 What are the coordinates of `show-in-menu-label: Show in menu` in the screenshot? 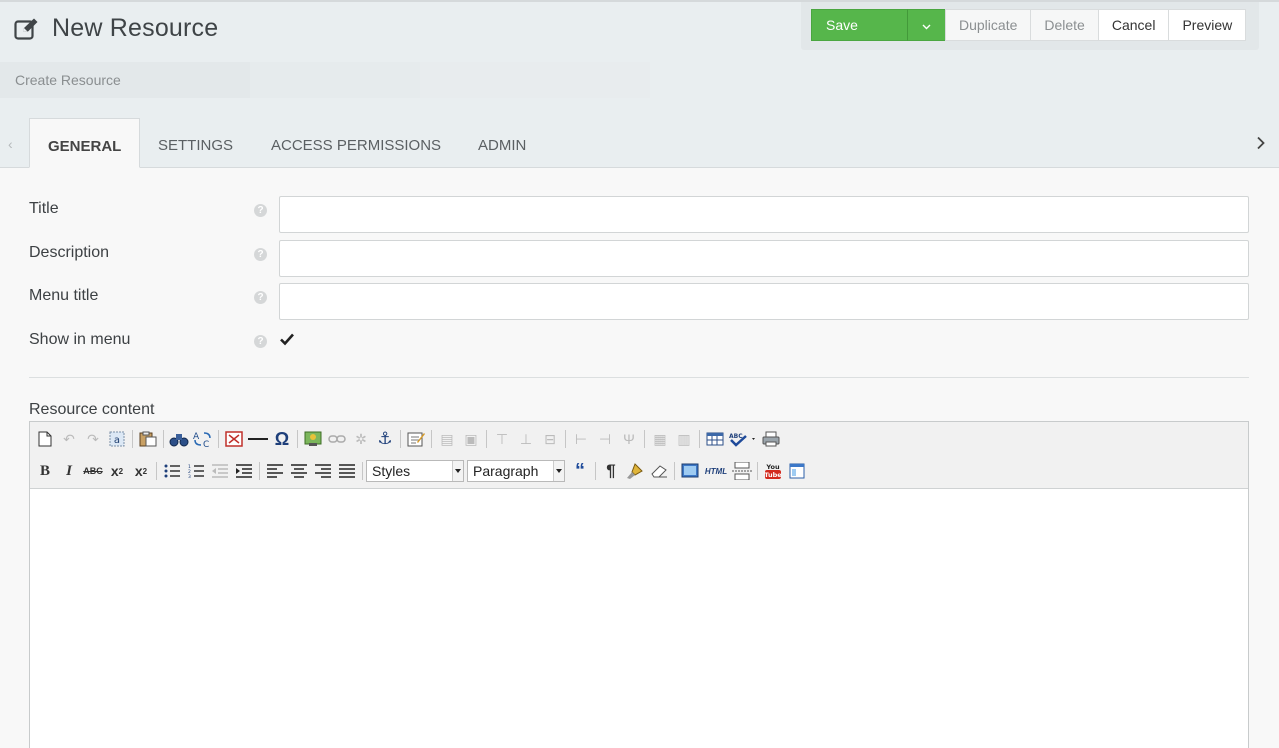 It's located at (80, 339).